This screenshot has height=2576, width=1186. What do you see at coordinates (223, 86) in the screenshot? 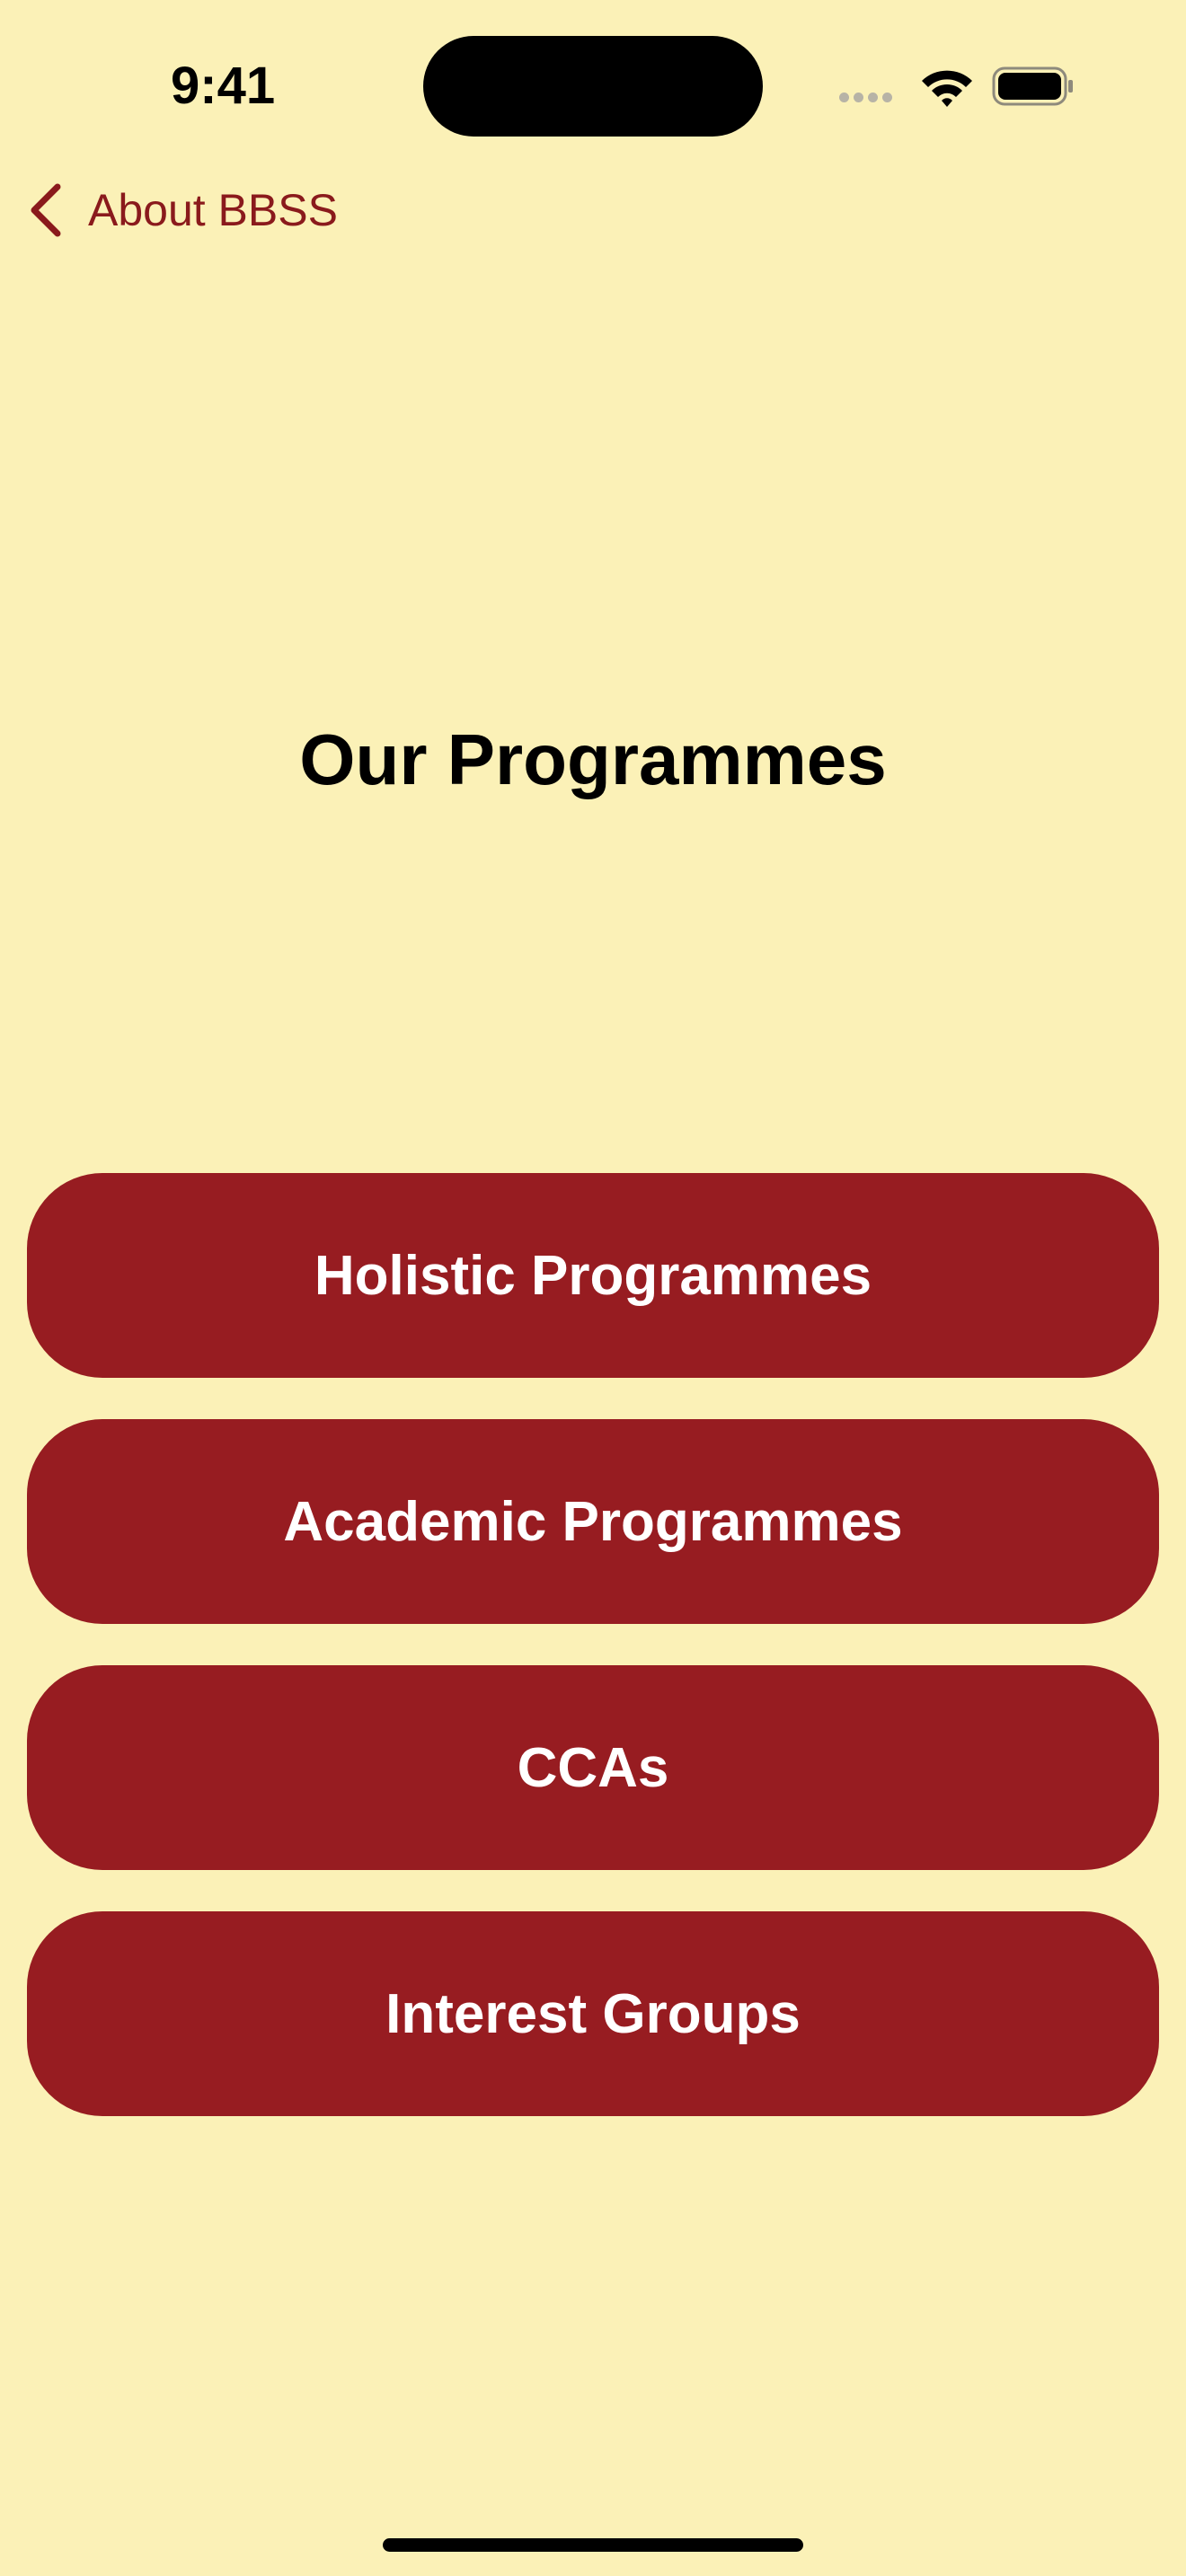
I see `status-time: 9:41` at bounding box center [223, 86].